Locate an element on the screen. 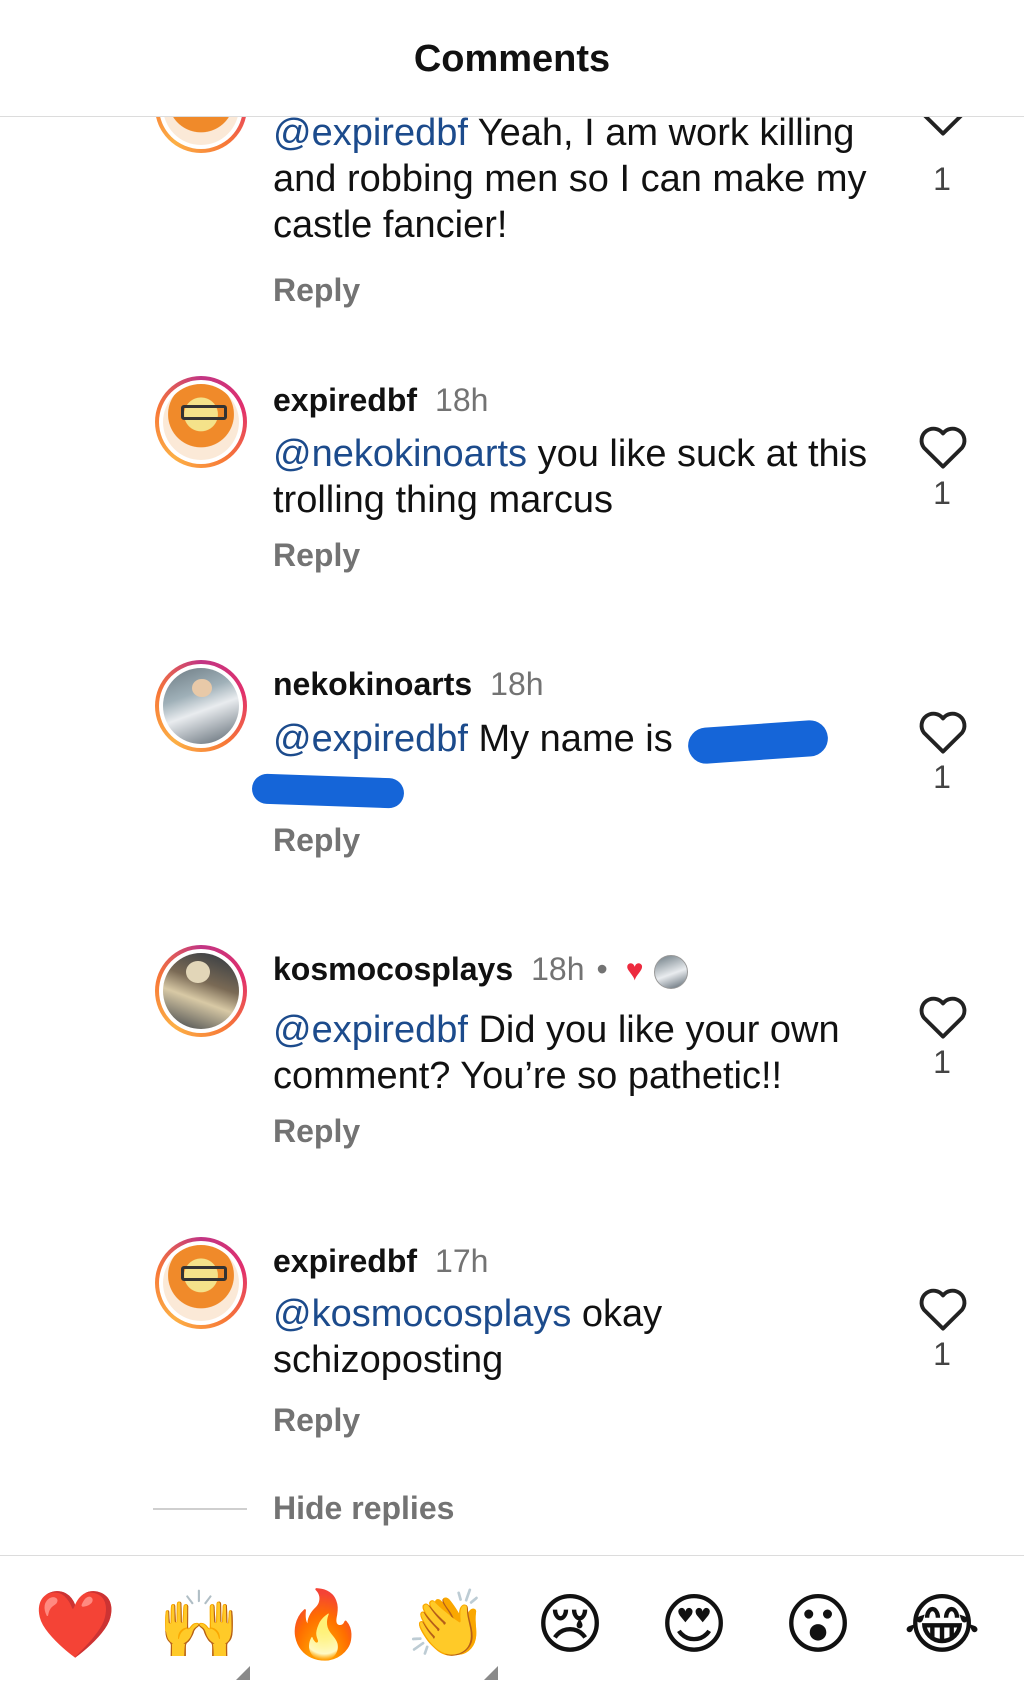  emoji-reaction-bar: ❤️ 🙌 🔥 👏 😢 😍 😮 😂 is located at coordinates (512, 1620).